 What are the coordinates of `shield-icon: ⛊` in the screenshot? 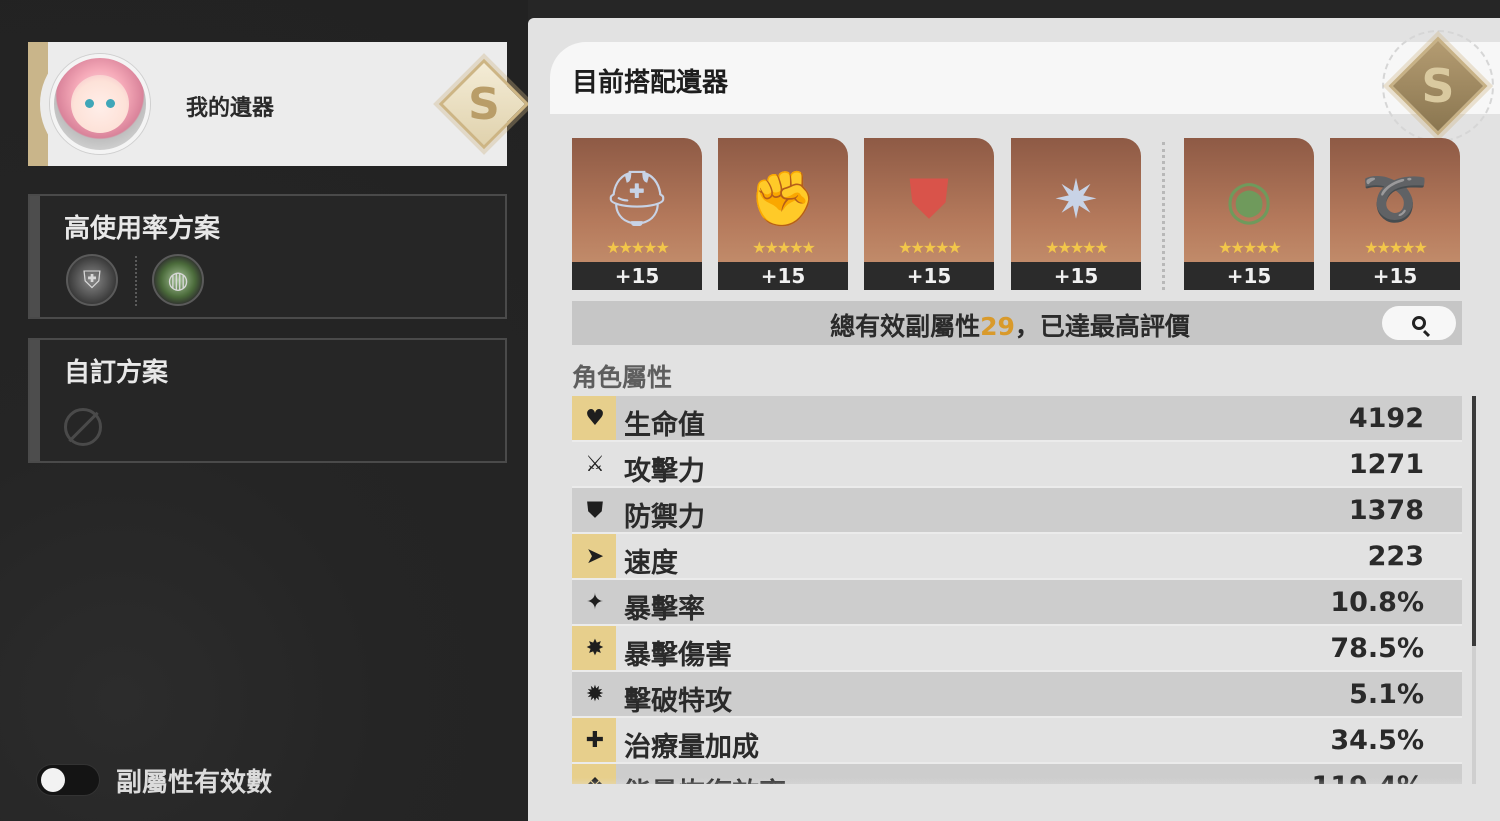 It's located at (595, 510).